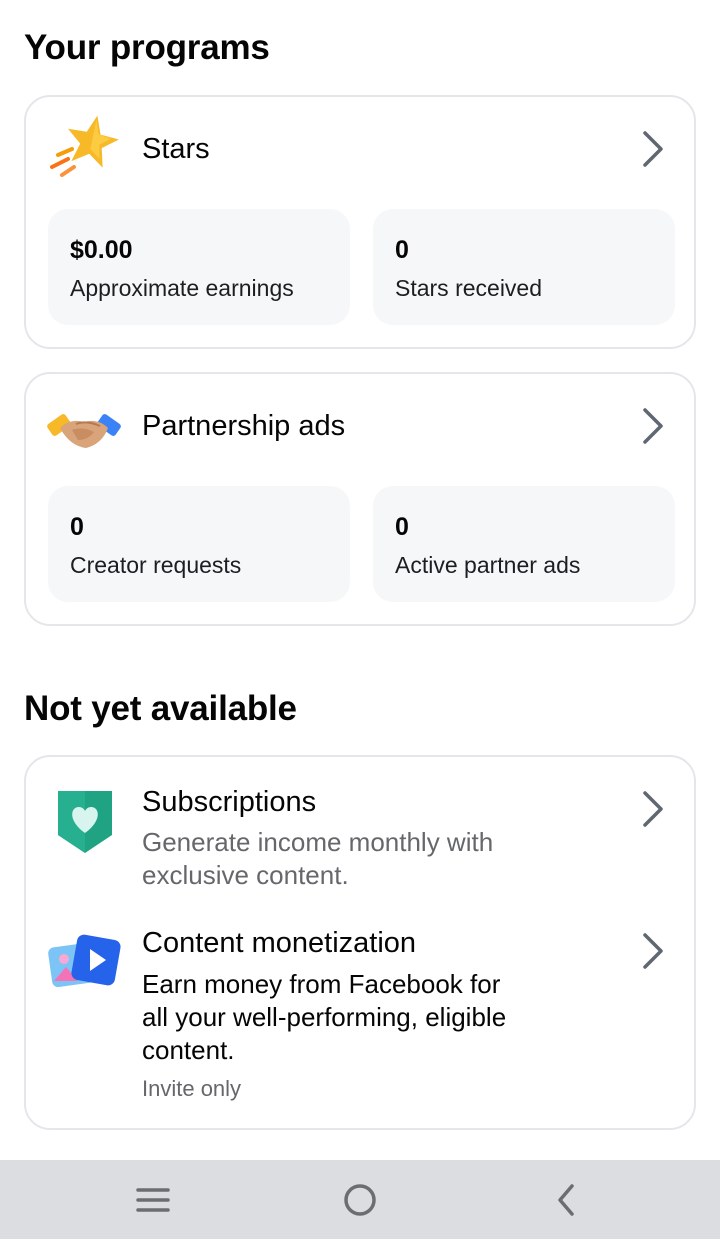  Describe the element at coordinates (567, 1200) in the screenshot. I see `back-icon` at that location.